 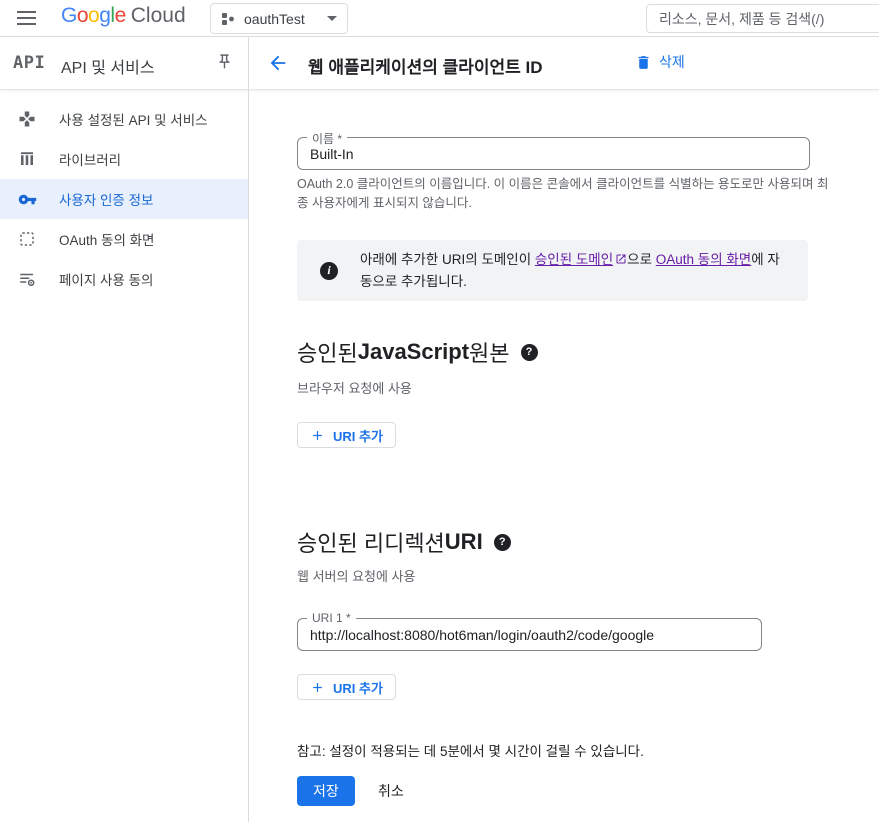 What do you see at coordinates (124, 159) in the screenshot?
I see `sidebar-item-library: 라이브러리` at bounding box center [124, 159].